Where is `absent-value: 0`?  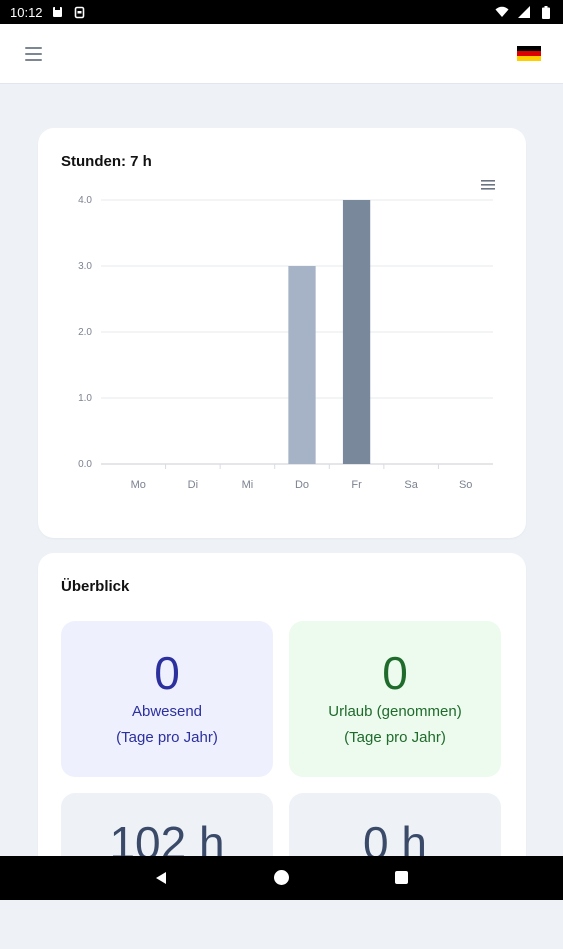 absent-value: 0 is located at coordinates (167, 673).